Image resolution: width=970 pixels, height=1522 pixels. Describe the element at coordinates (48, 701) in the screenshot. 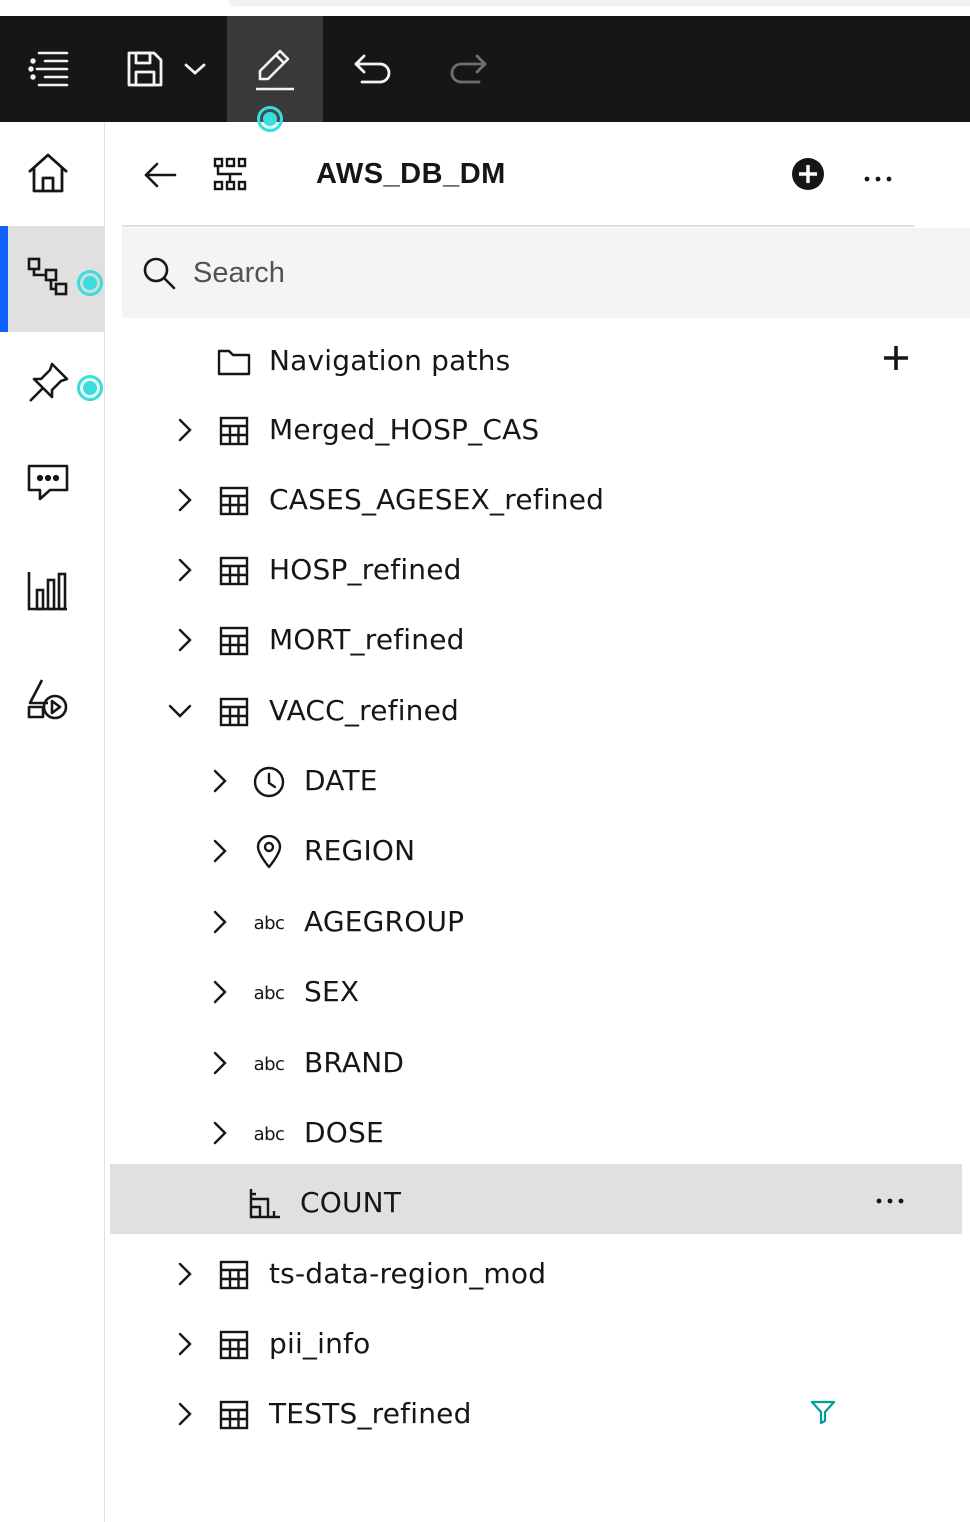

I see `shapes-icon` at that location.